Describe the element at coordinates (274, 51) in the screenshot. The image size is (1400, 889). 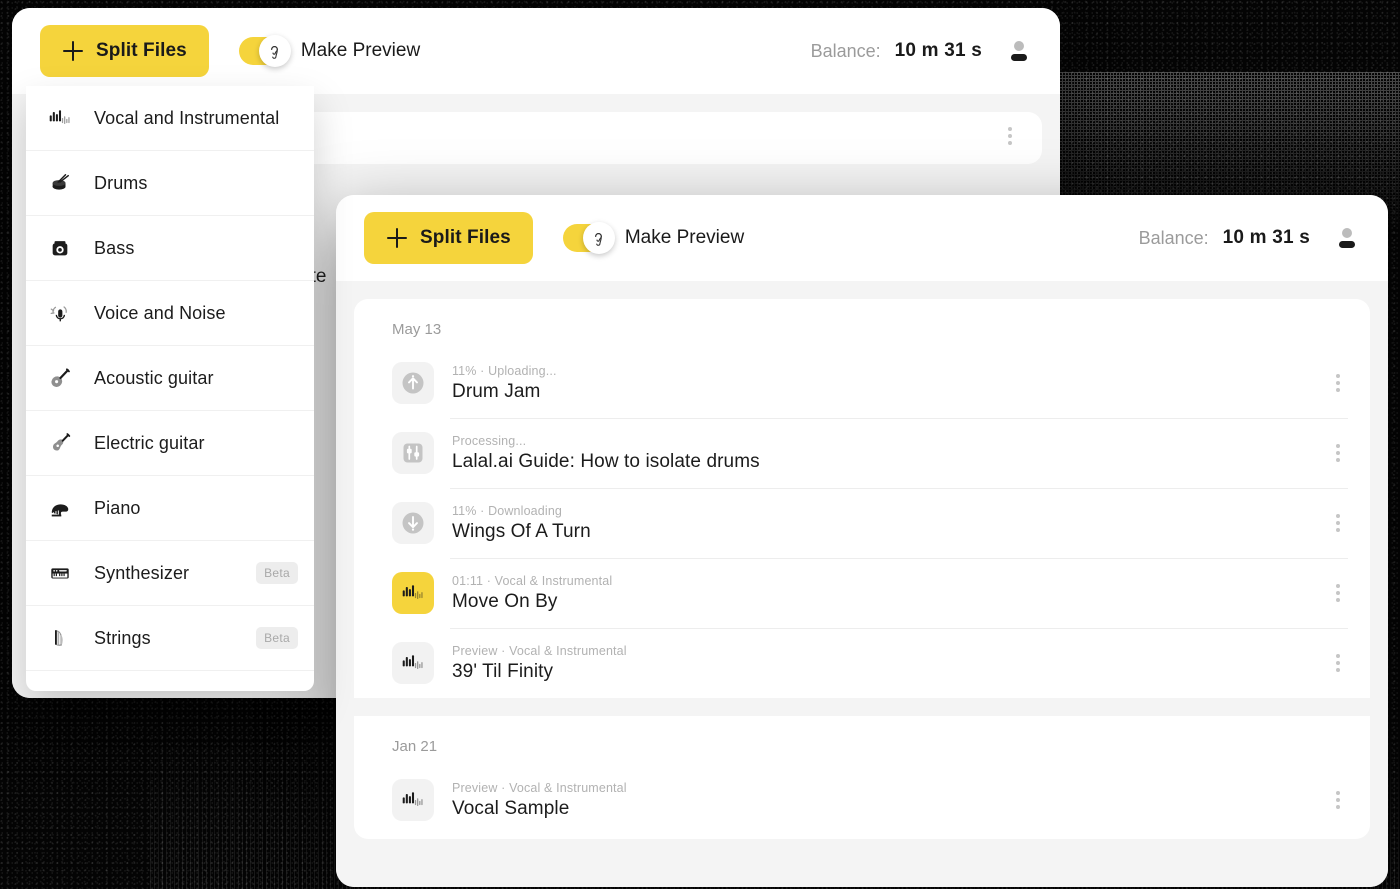
I see `toggle-knob-back` at that location.